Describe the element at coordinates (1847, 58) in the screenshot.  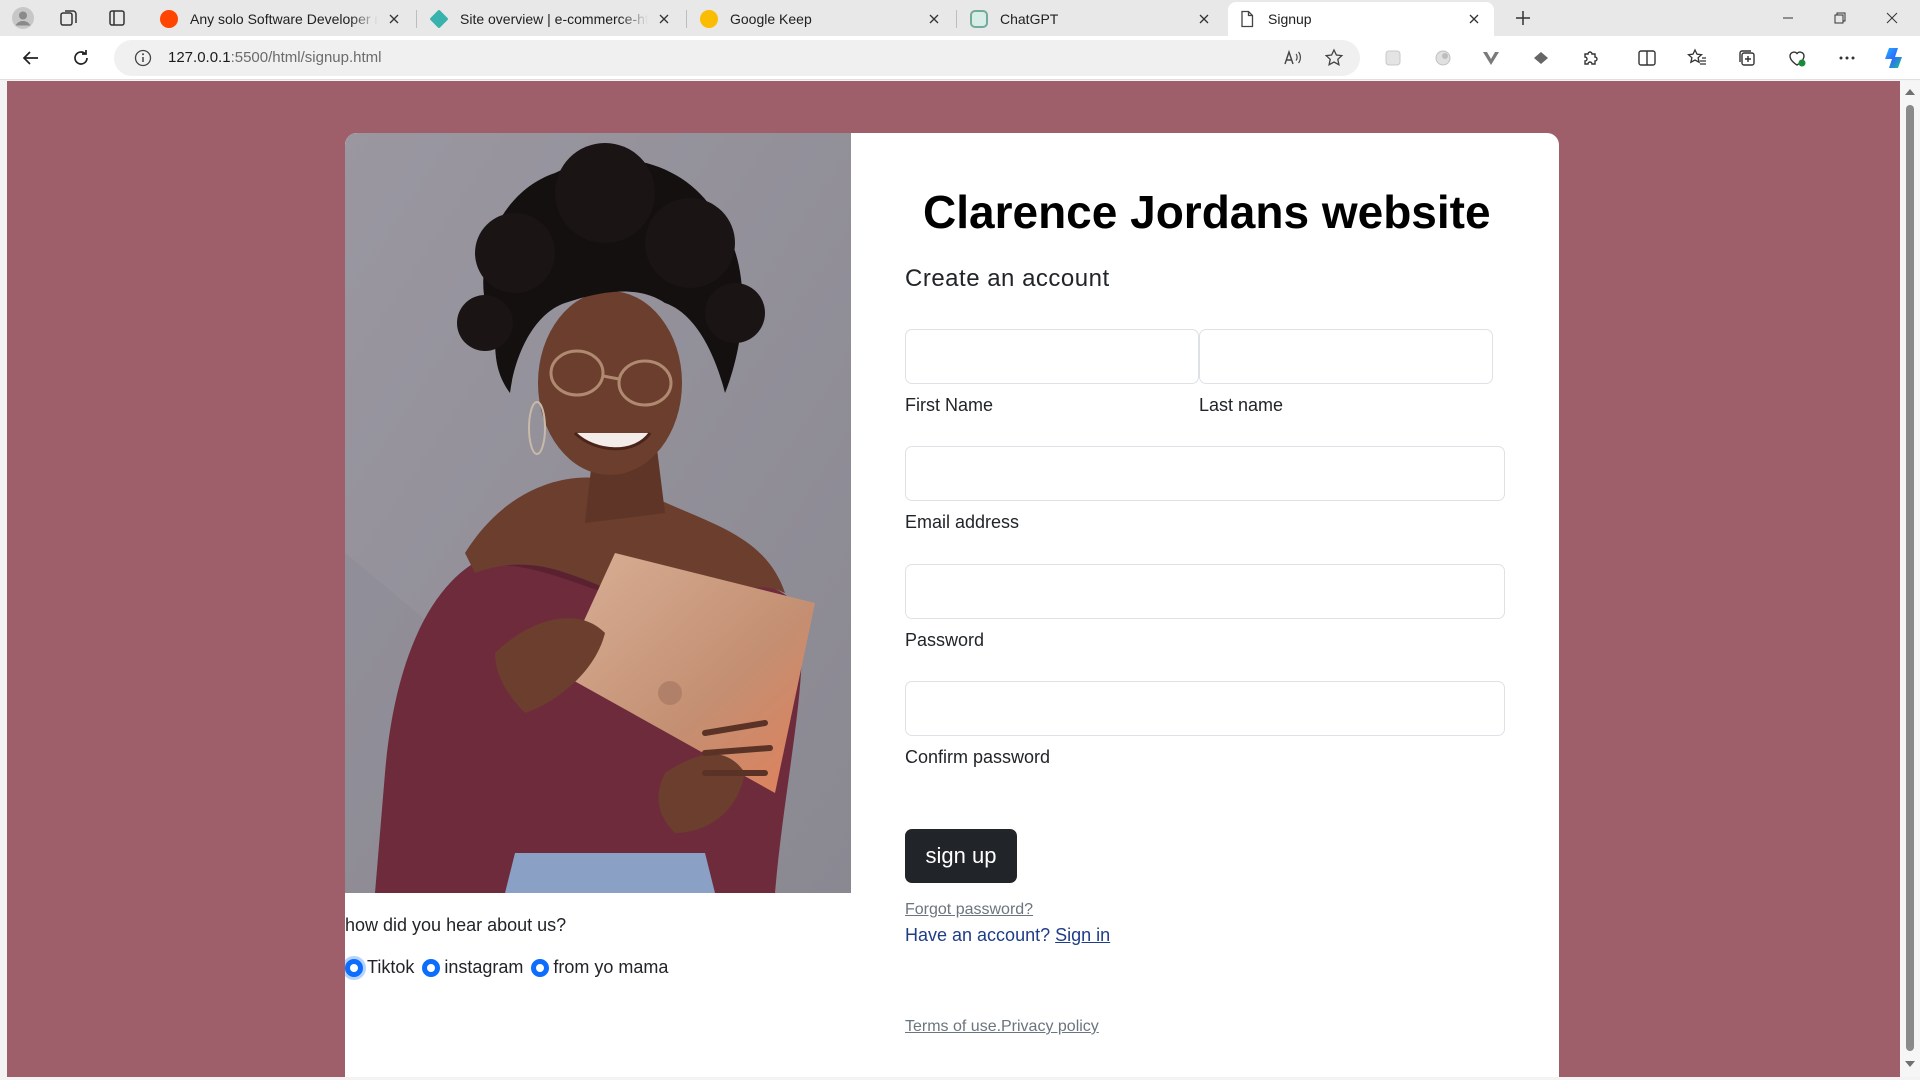
I see `more-options-icon` at that location.